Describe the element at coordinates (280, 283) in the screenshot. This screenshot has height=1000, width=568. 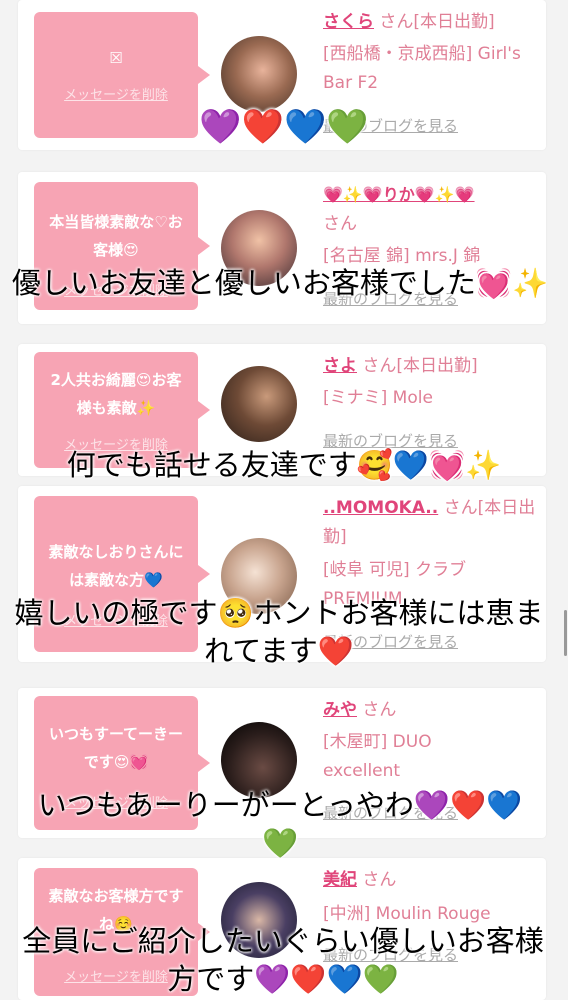
I see `caption-overlay: 優しいお友達と優しいお客様でした💓✨` at that location.